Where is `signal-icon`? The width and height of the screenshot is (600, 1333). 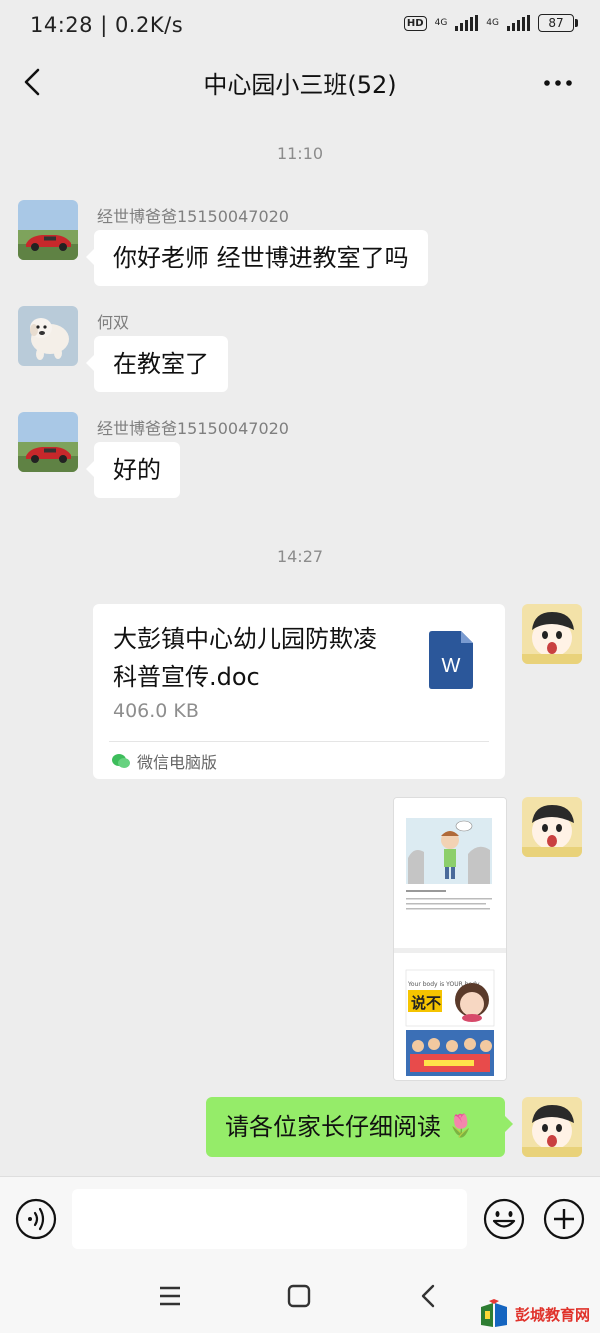
signal-icon is located at coordinates (467, 23).